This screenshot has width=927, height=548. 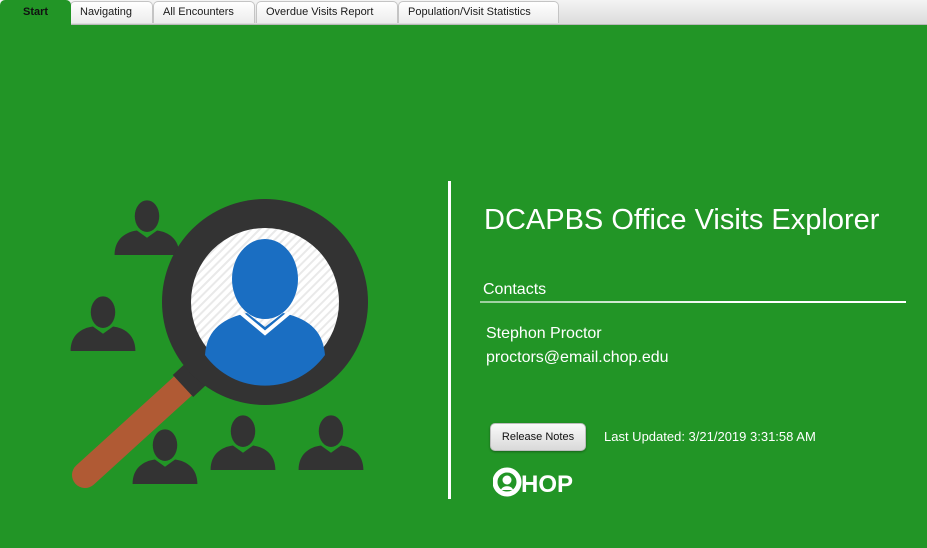 I want to click on contact-email: proctors@email.chop.edu, so click(x=577, y=357).